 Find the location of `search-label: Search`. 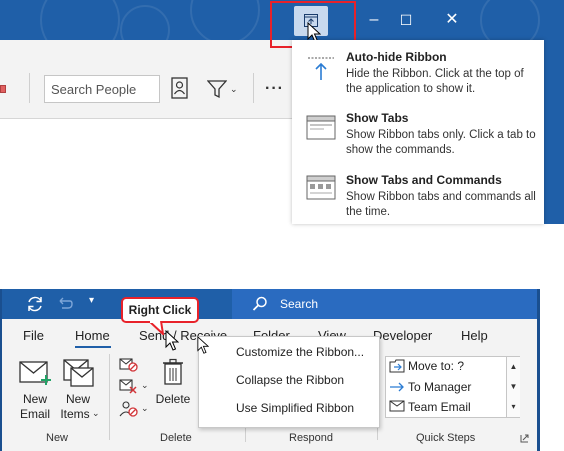

search-label: Search is located at coordinates (299, 304).